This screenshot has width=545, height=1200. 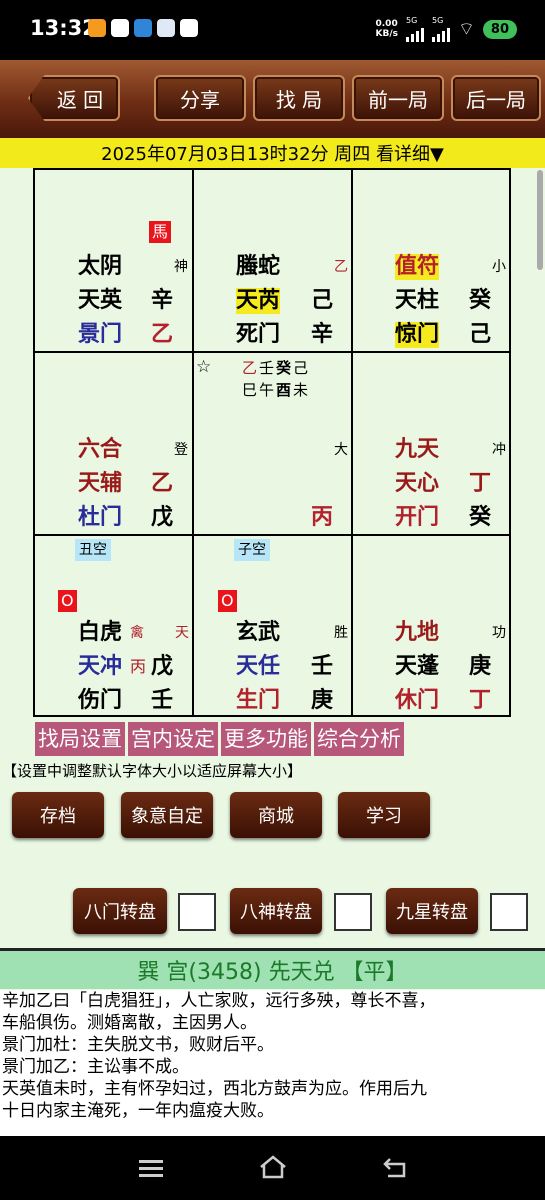 I want to click on door-label: 景门, so click(x=100, y=334).